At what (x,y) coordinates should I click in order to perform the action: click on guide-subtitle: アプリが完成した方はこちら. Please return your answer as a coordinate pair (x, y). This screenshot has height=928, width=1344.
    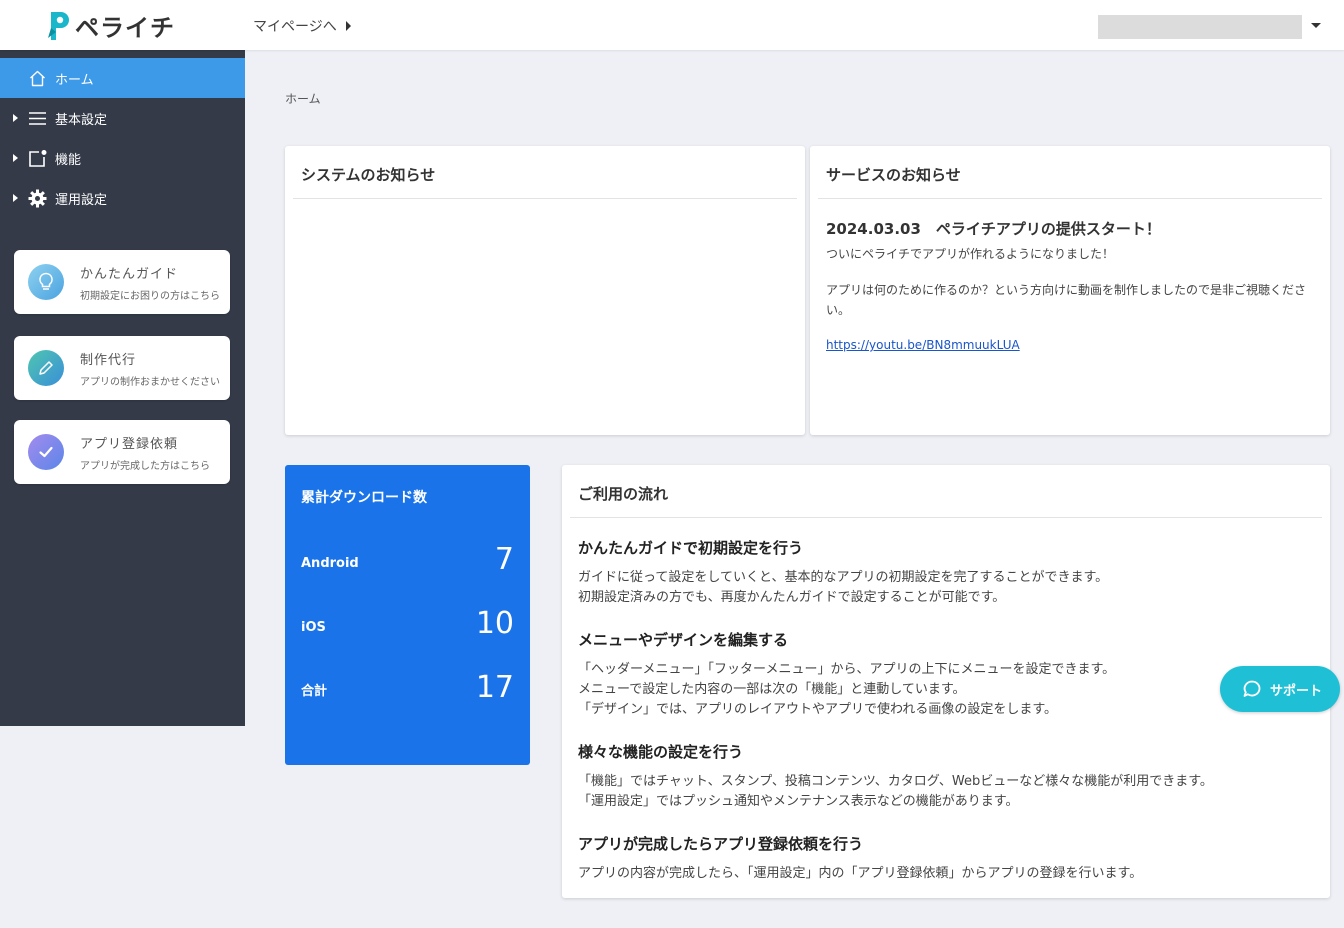
    Looking at the image, I should click on (145, 466).